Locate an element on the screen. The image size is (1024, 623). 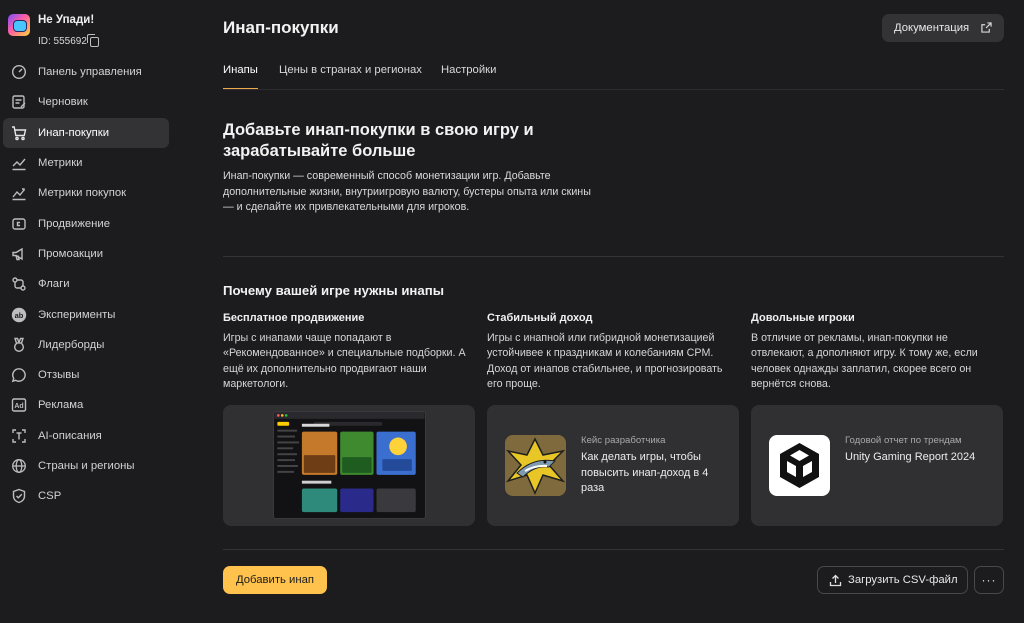
tab-regional-prices: Цены в странах и регионах is located at coordinates (350, 77).